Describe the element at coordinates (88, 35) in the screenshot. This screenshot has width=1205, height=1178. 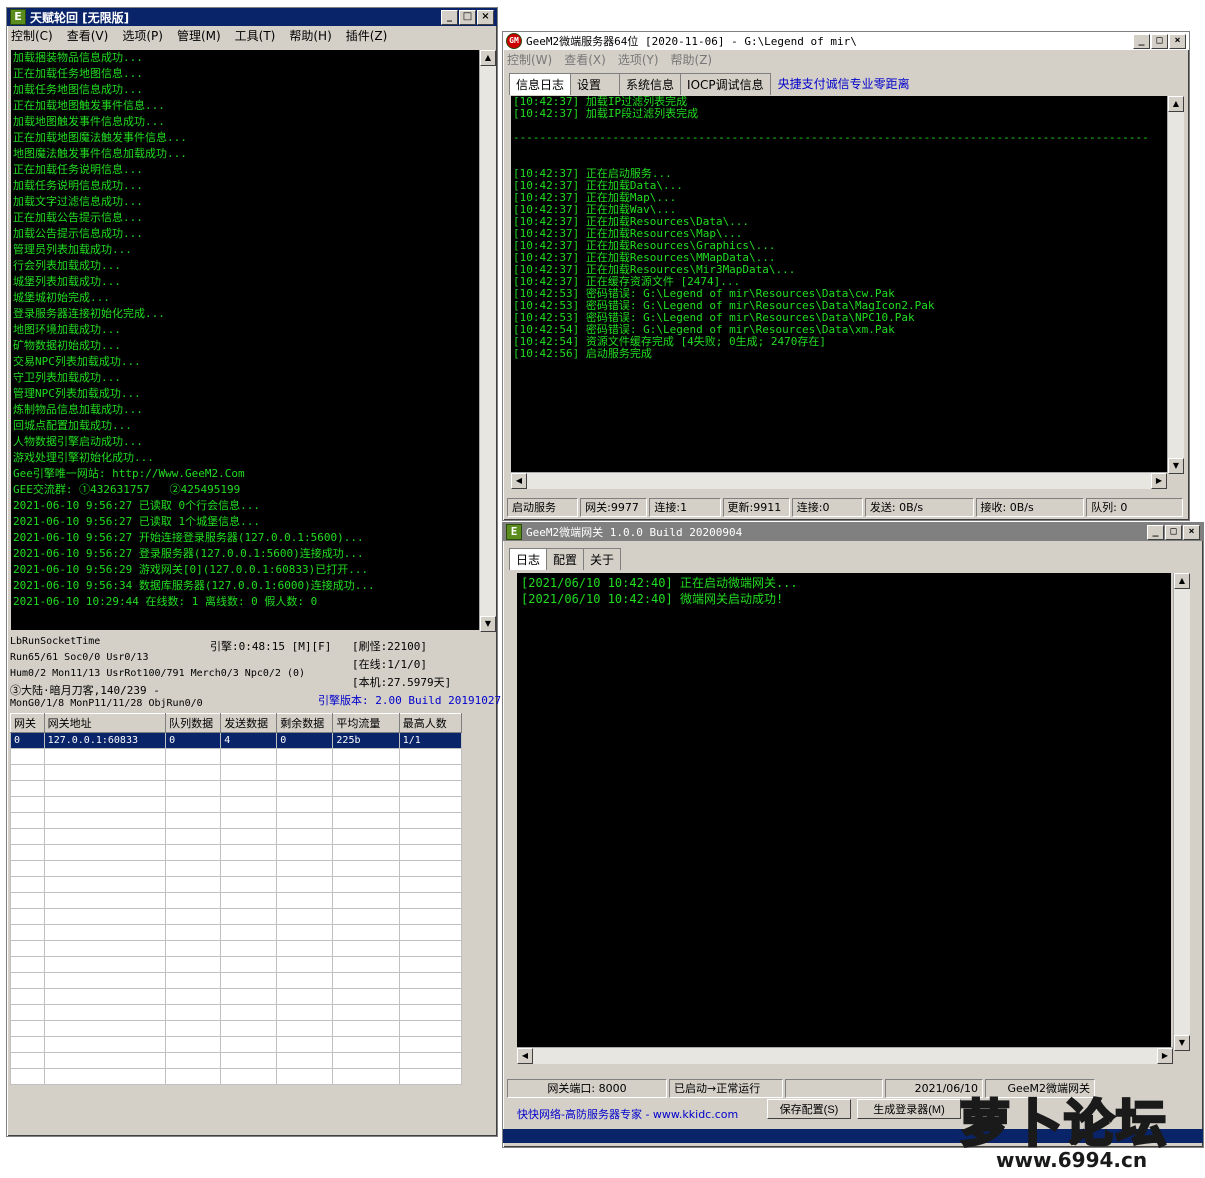
I see `menu-view: 查看(V)` at that location.